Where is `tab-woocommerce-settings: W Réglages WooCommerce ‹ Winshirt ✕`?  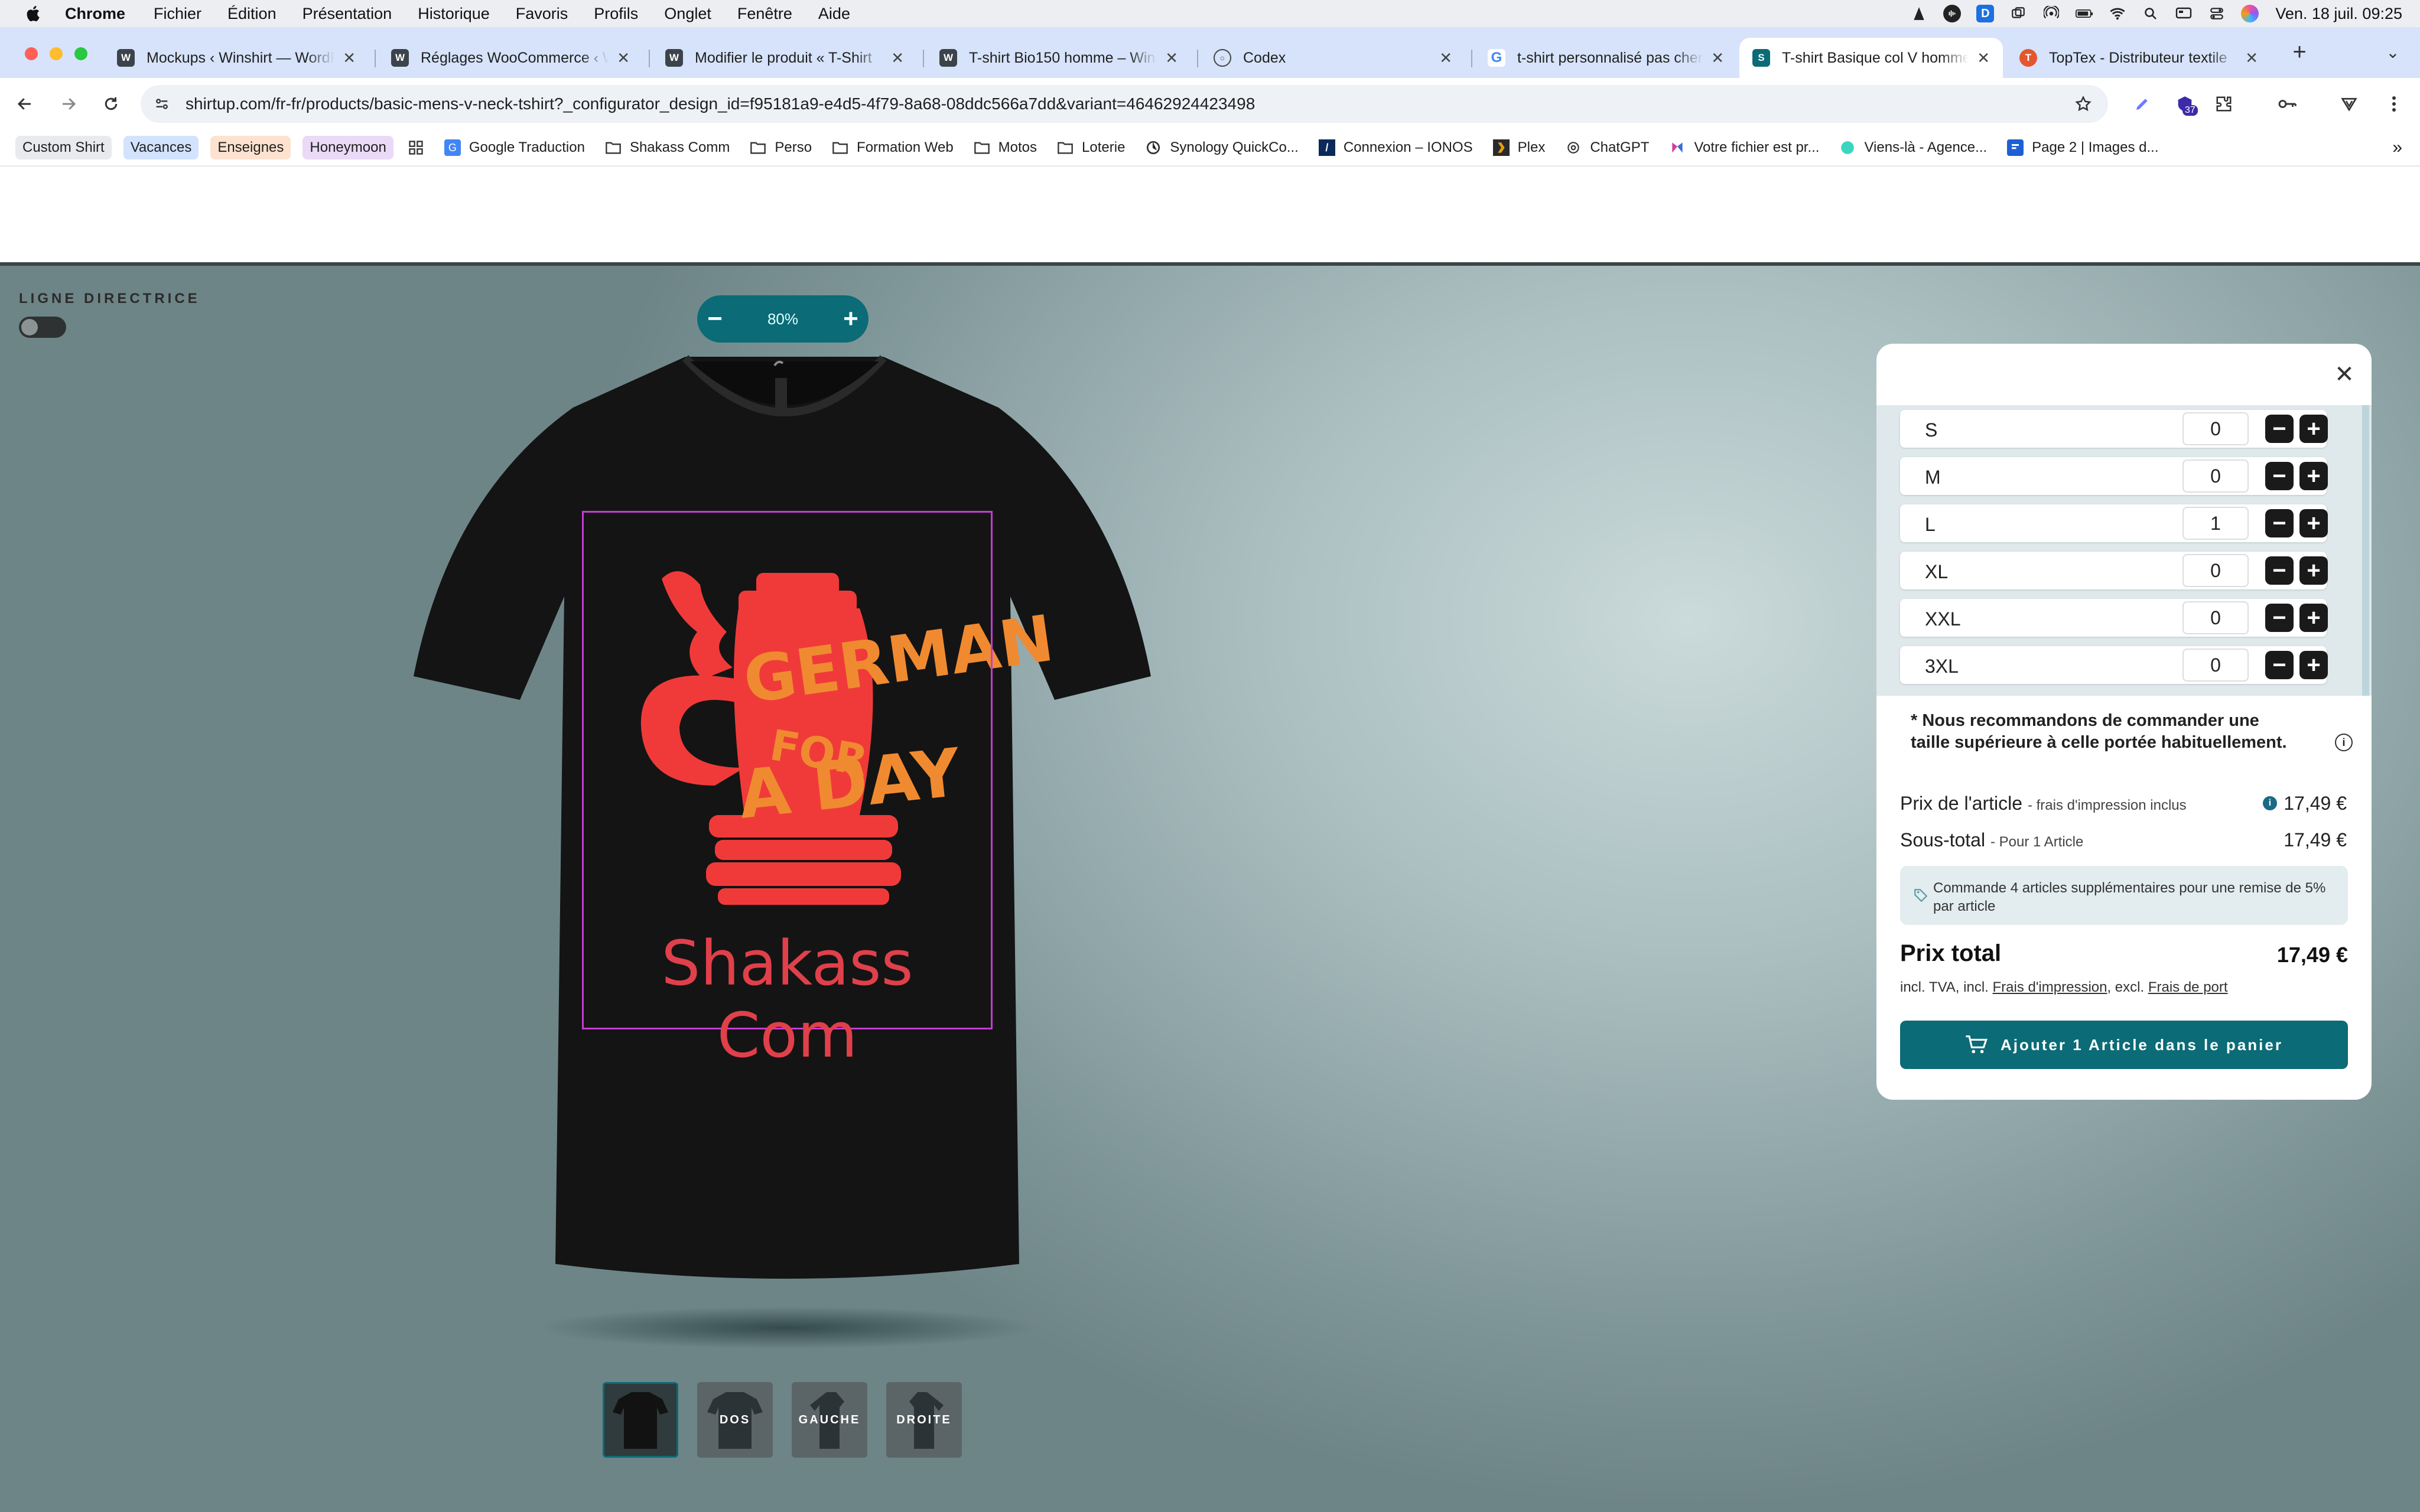 tab-woocommerce-settings: W Réglages WooCommerce ‹ Winshirt ✕ is located at coordinates (510, 58).